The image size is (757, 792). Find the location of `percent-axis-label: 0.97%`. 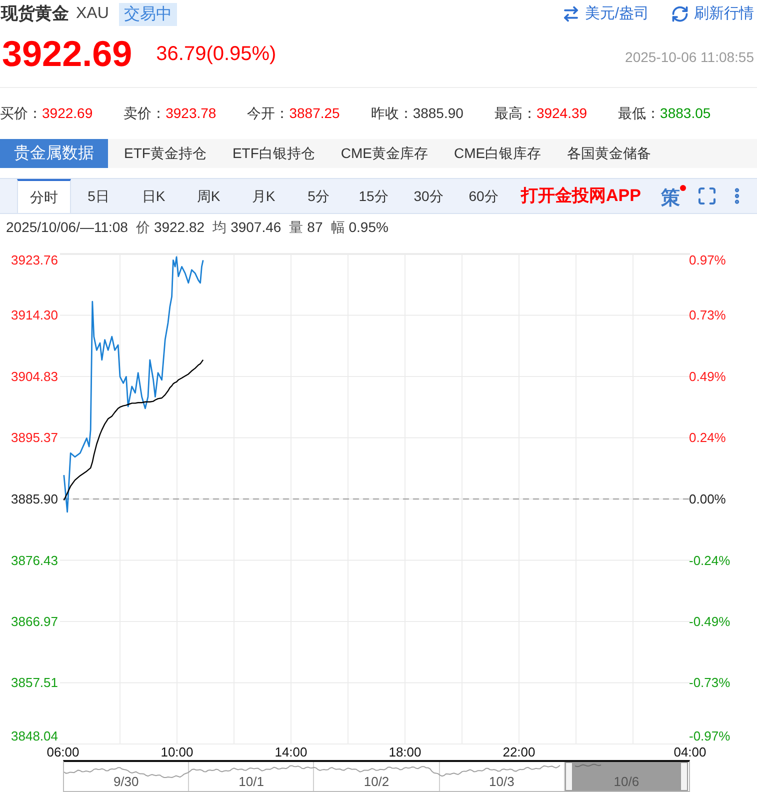

percent-axis-label: 0.97% is located at coordinates (707, 260).